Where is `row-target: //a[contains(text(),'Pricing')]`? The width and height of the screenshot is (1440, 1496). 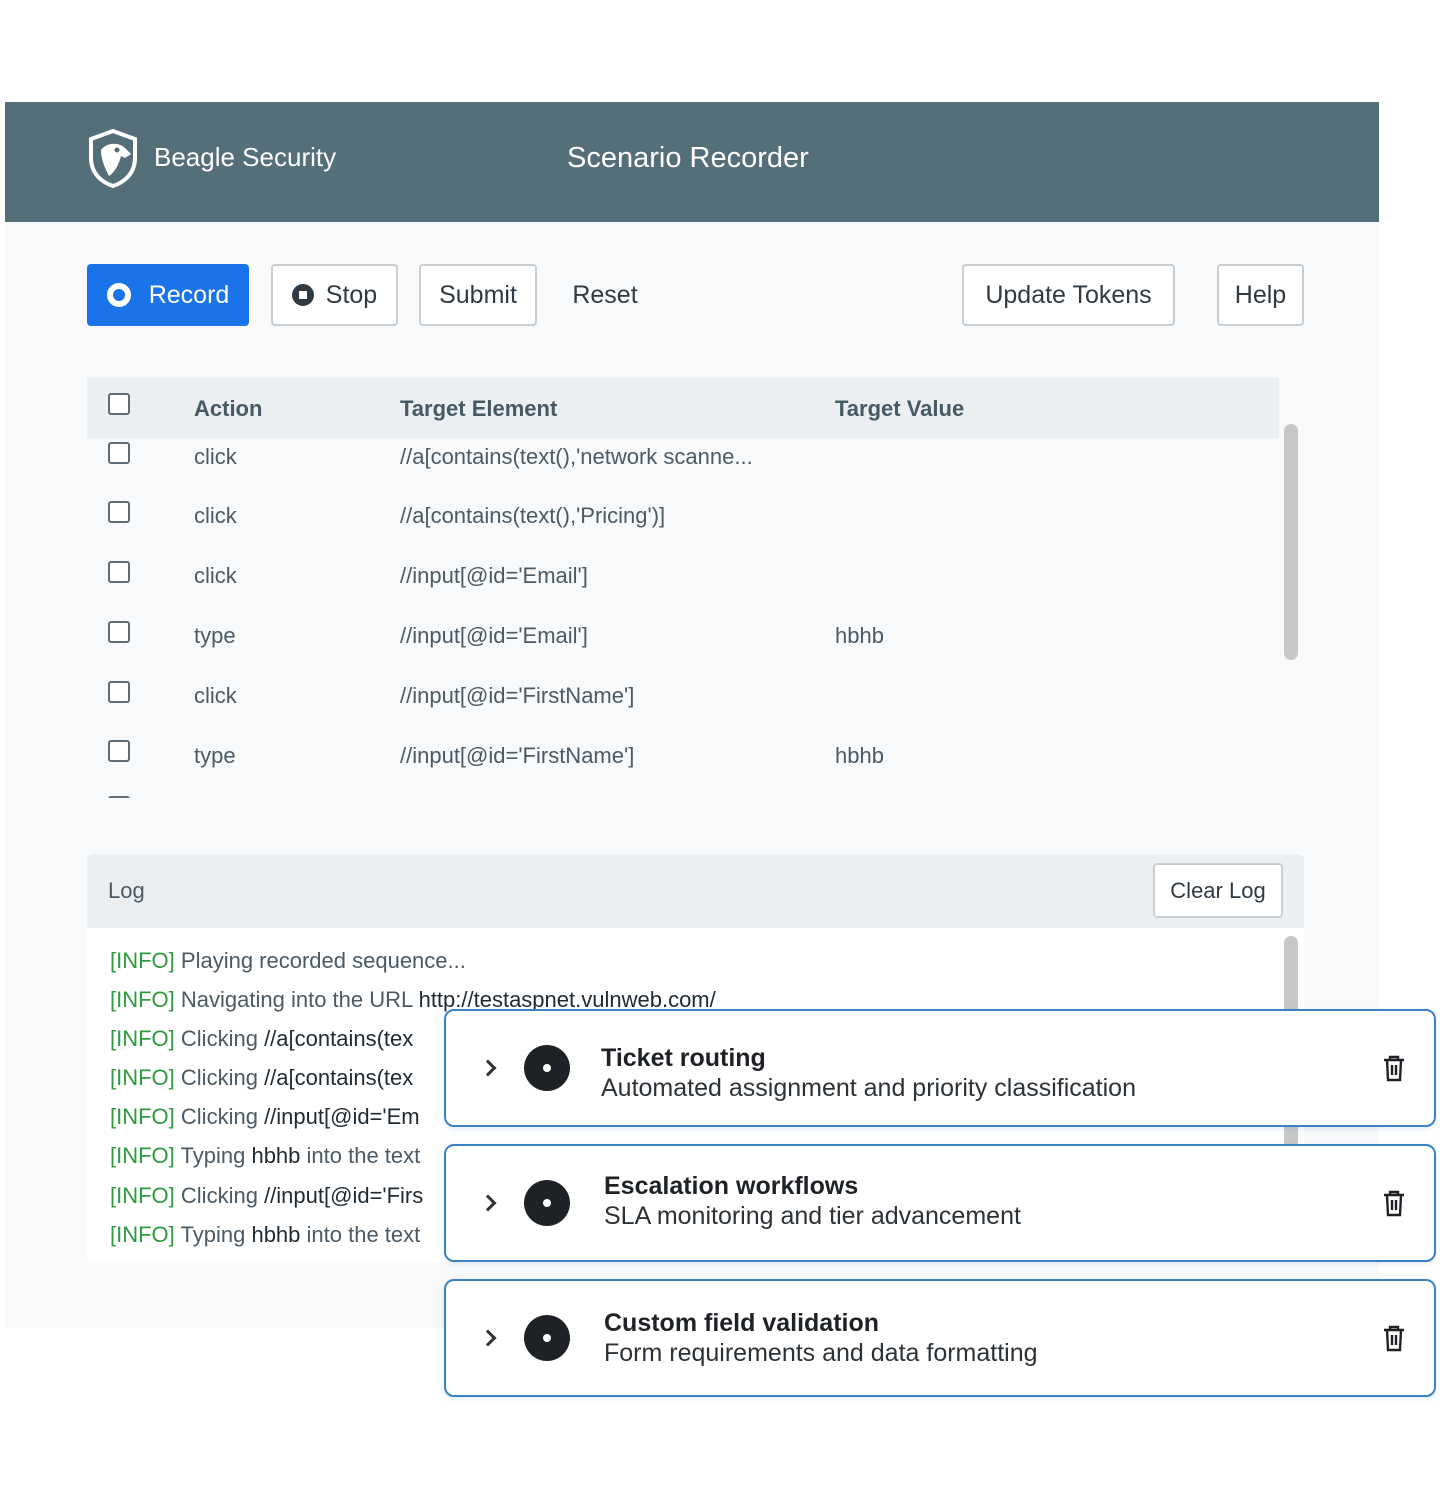
row-target: //a[contains(text(),'Pricing')] is located at coordinates (533, 515).